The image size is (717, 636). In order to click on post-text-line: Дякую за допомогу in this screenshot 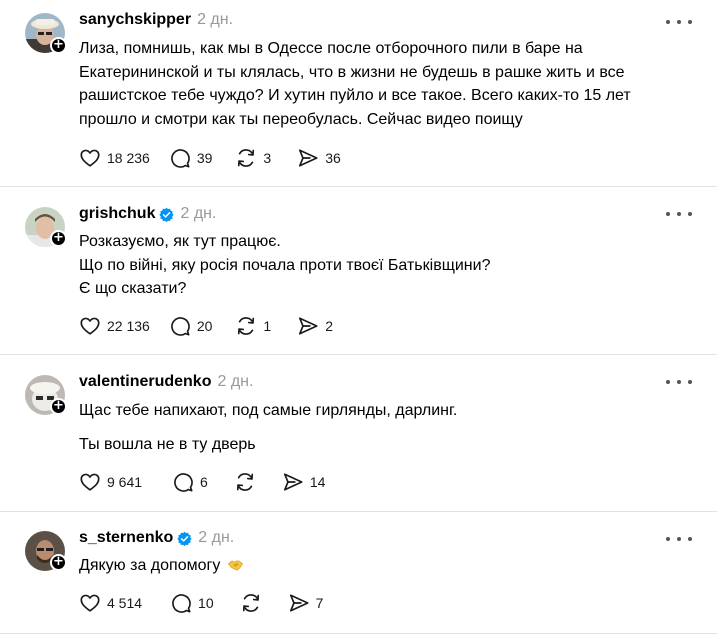, I will do `click(389, 566)`.